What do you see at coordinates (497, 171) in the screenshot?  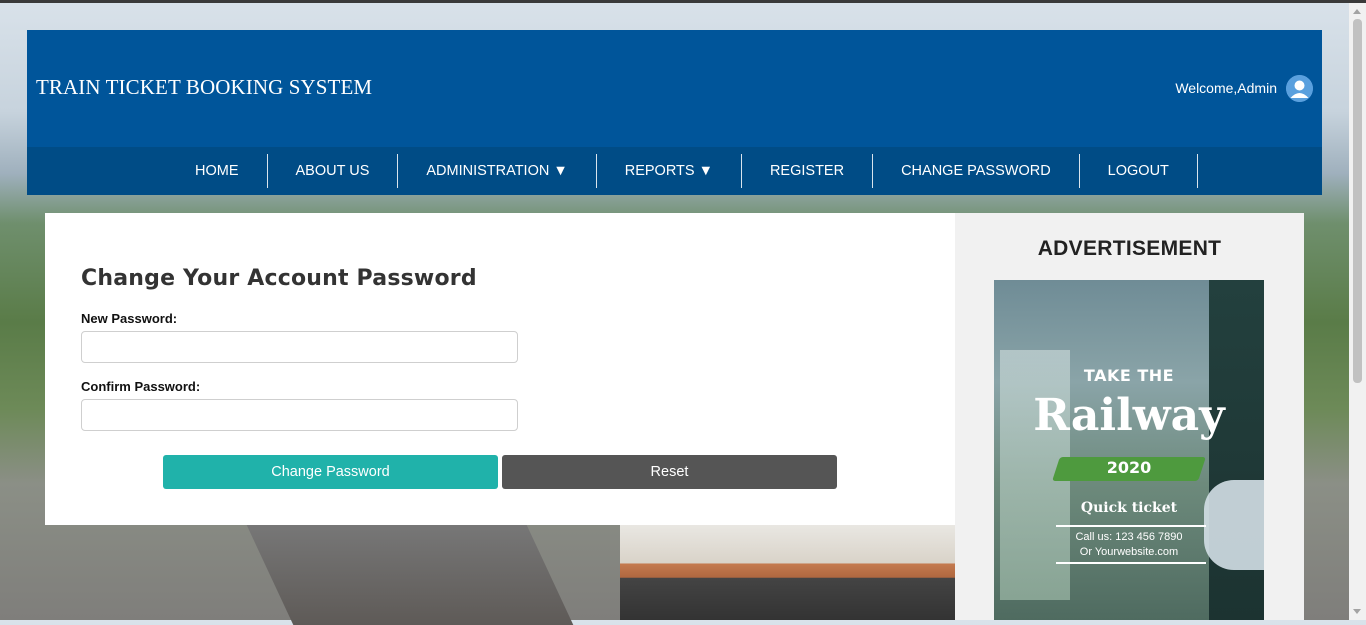 I see `nav-administration: ADMINISTRATION ▼` at bounding box center [497, 171].